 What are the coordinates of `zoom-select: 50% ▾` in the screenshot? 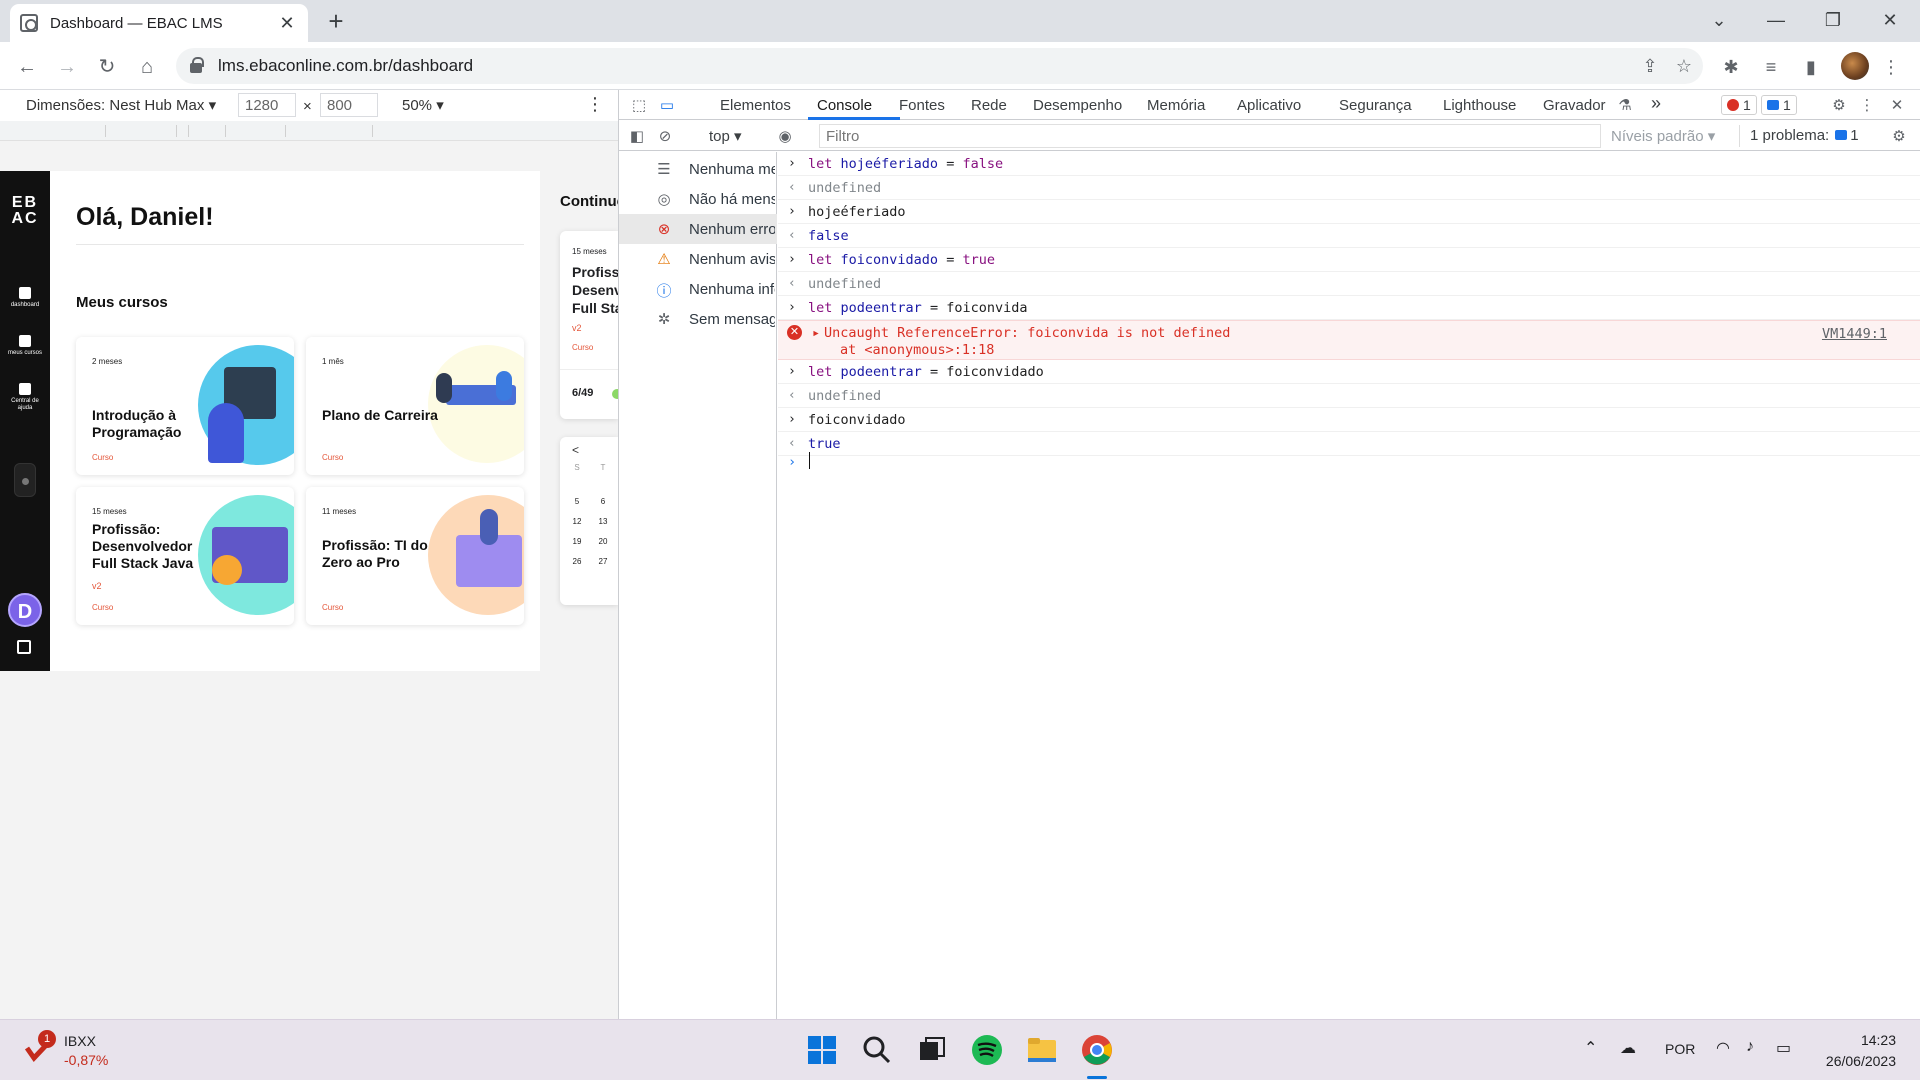 It's located at (423, 105).